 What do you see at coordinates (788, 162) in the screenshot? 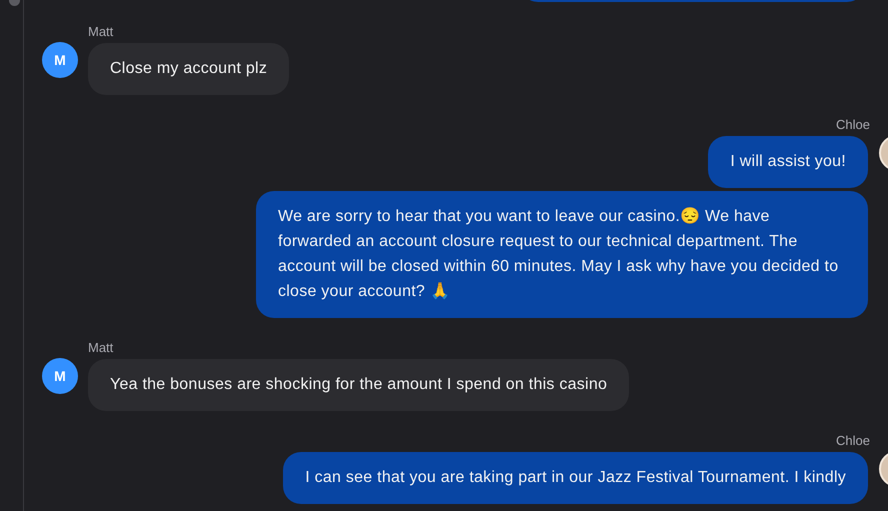
I see `message-bubble: I will assist you!` at bounding box center [788, 162].